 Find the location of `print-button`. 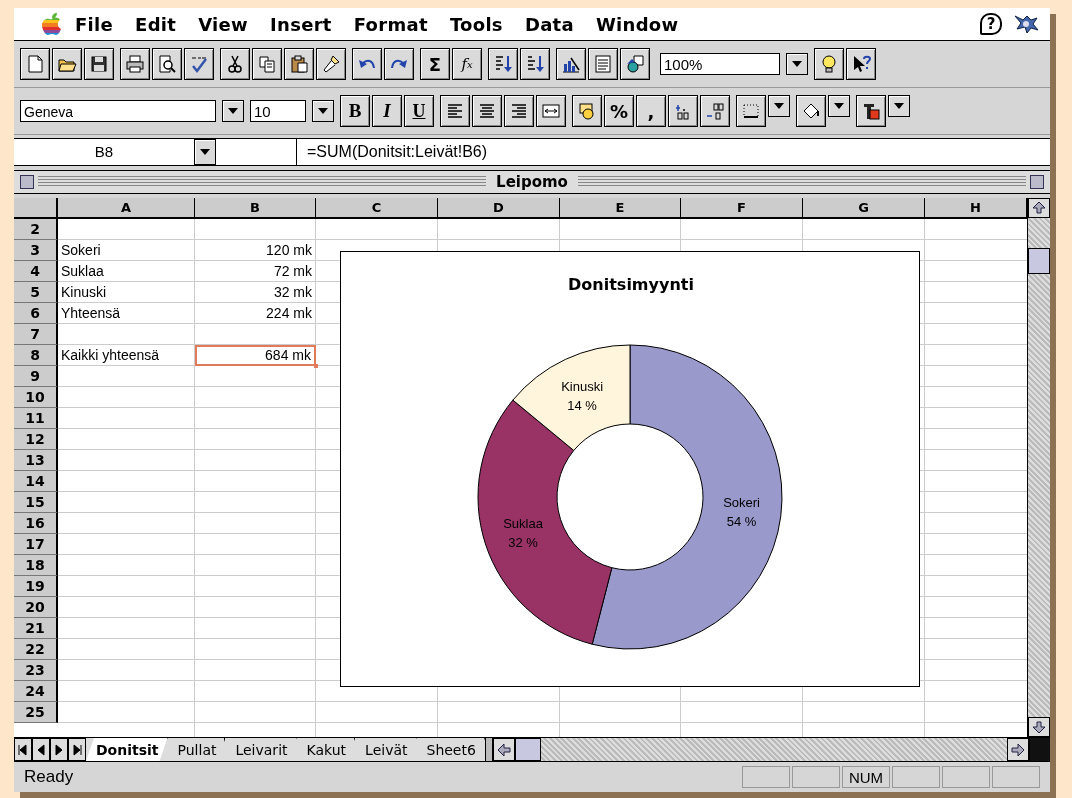

print-button is located at coordinates (135, 64).